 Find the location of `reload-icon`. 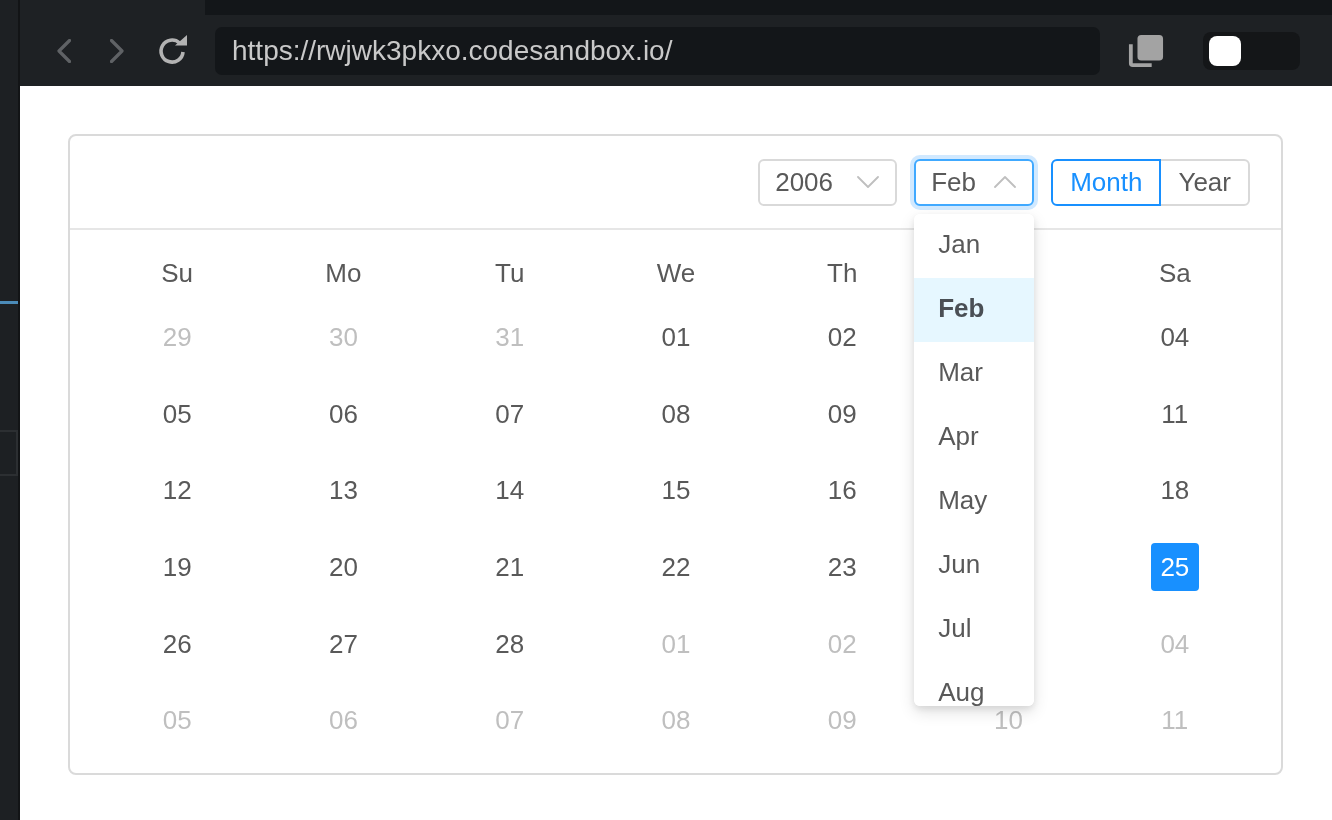

reload-icon is located at coordinates (172, 50).